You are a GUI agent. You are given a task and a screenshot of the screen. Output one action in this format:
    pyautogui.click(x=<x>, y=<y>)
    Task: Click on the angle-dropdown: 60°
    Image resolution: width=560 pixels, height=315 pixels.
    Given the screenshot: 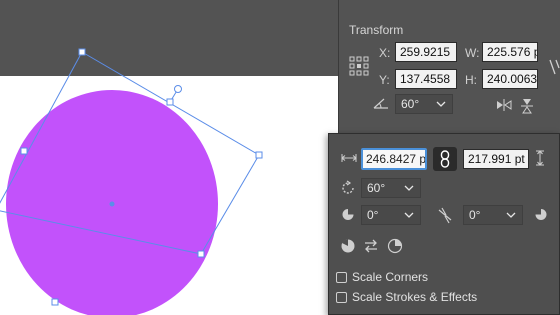 What is the action you would take?
    pyautogui.click(x=424, y=104)
    